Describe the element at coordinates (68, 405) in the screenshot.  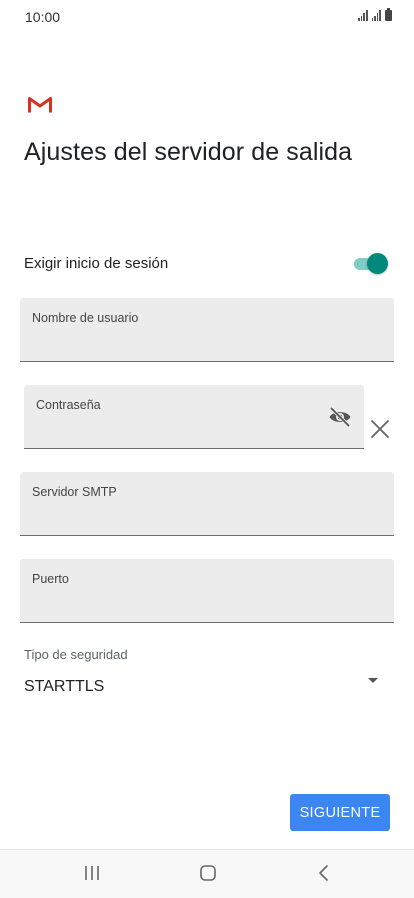
I see `password-label: Contraseña` at that location.